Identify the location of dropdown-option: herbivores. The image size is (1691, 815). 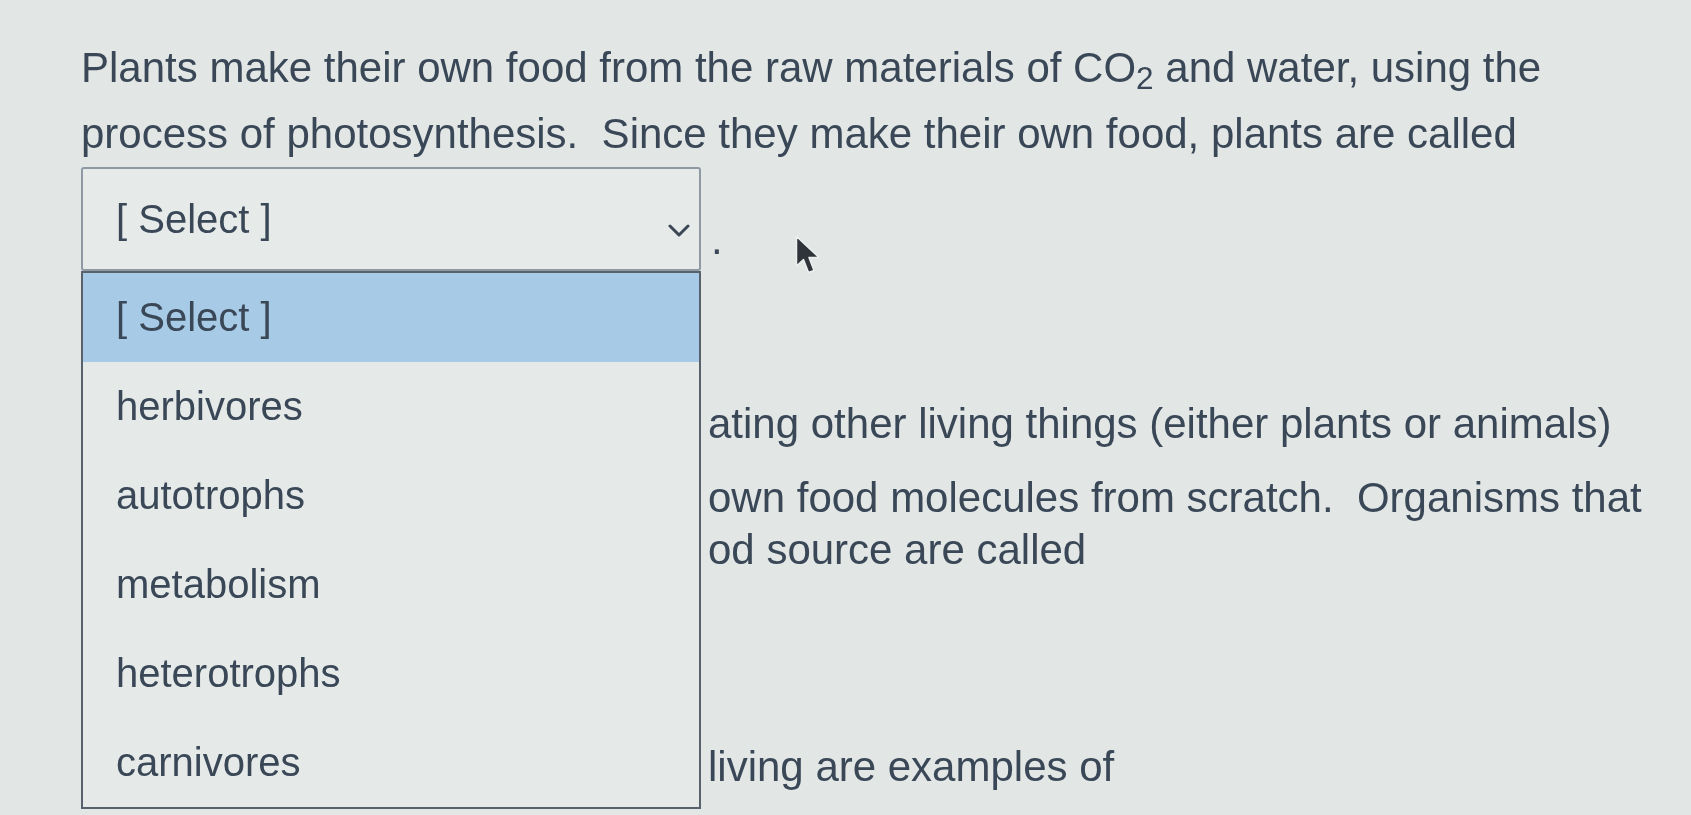
(391, 406).